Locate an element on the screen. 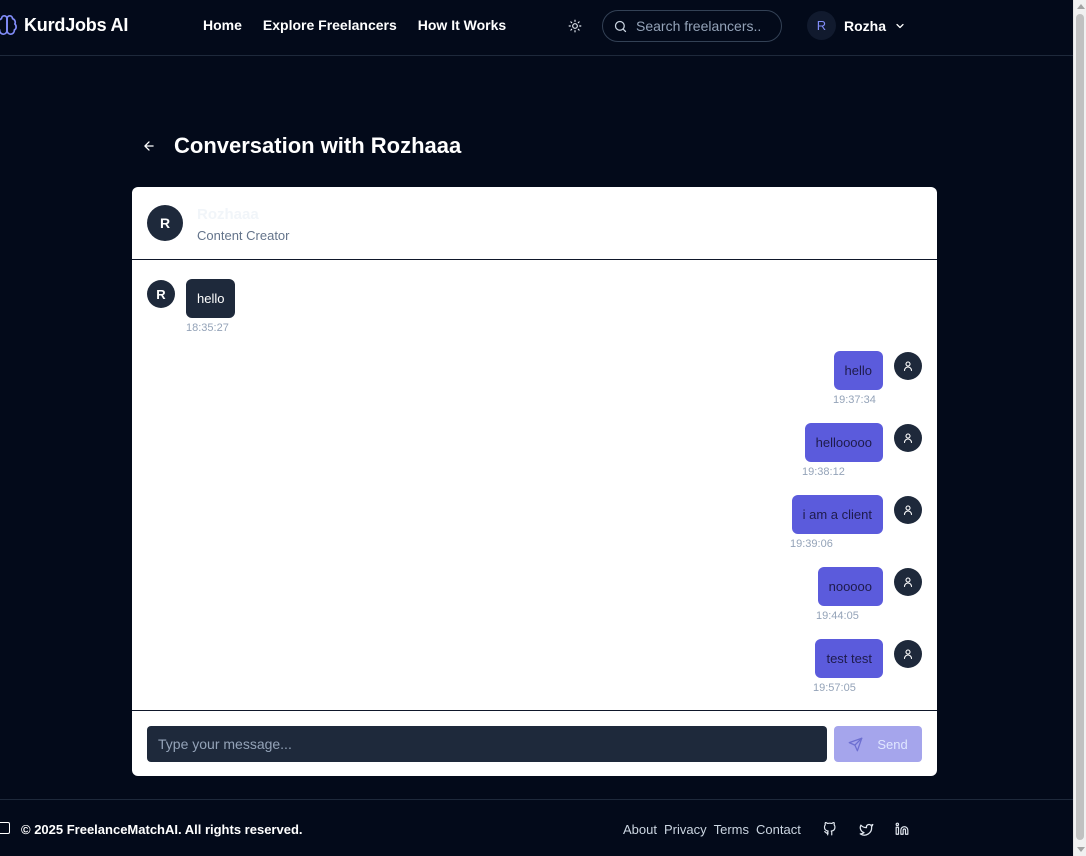  contact-name: Rozhaaa is located at coordinates (228, 214).